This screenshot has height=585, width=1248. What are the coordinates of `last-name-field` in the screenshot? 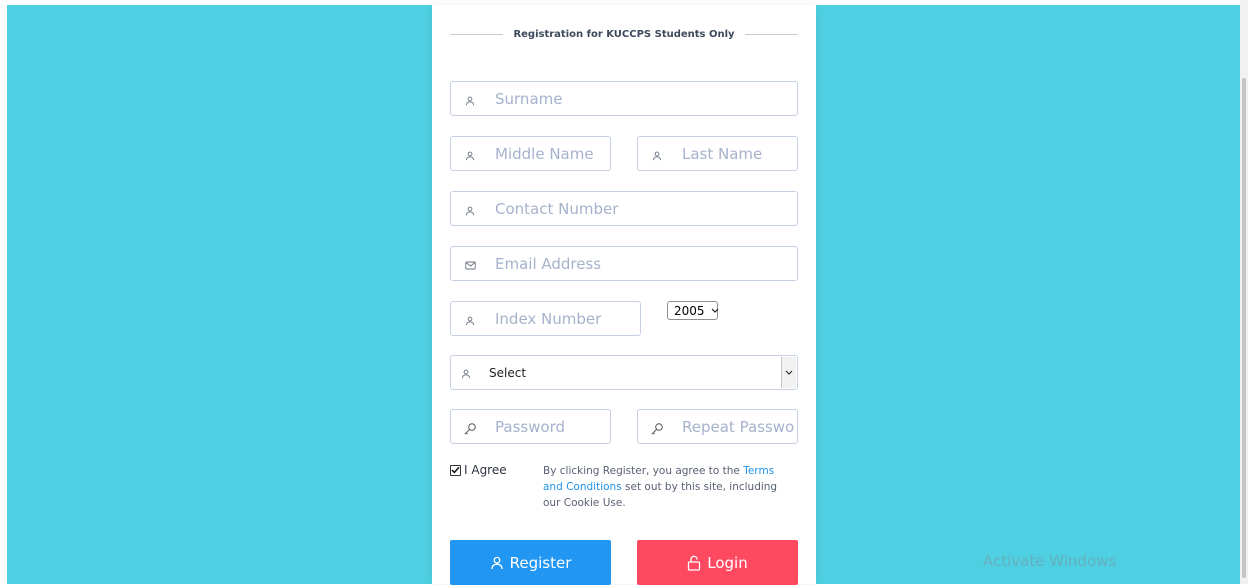 It's located at (717, 153).